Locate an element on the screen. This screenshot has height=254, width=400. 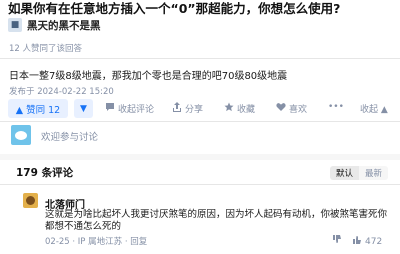
answer-content: 日本一整7级8级地震，那我加个零也是合理的吧70级80级地震 is located at coordinates (148, 76).